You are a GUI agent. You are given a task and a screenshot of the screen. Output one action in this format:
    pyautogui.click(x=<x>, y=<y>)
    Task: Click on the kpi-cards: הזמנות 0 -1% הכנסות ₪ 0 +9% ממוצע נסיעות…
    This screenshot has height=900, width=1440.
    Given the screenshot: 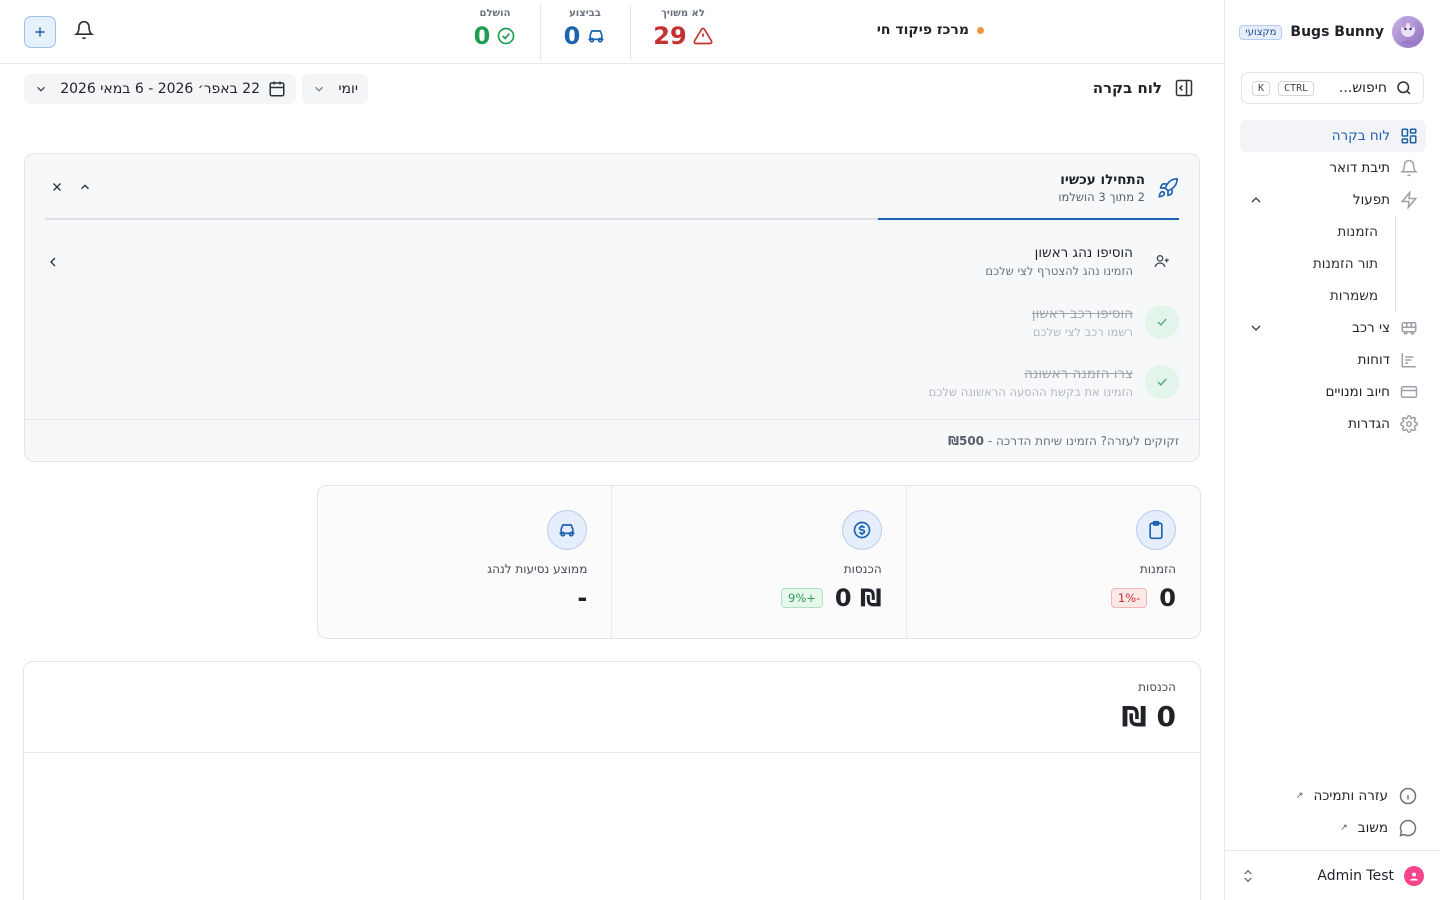 What is the action you would take?
    pyautogui.click(x=759, y=562)
    